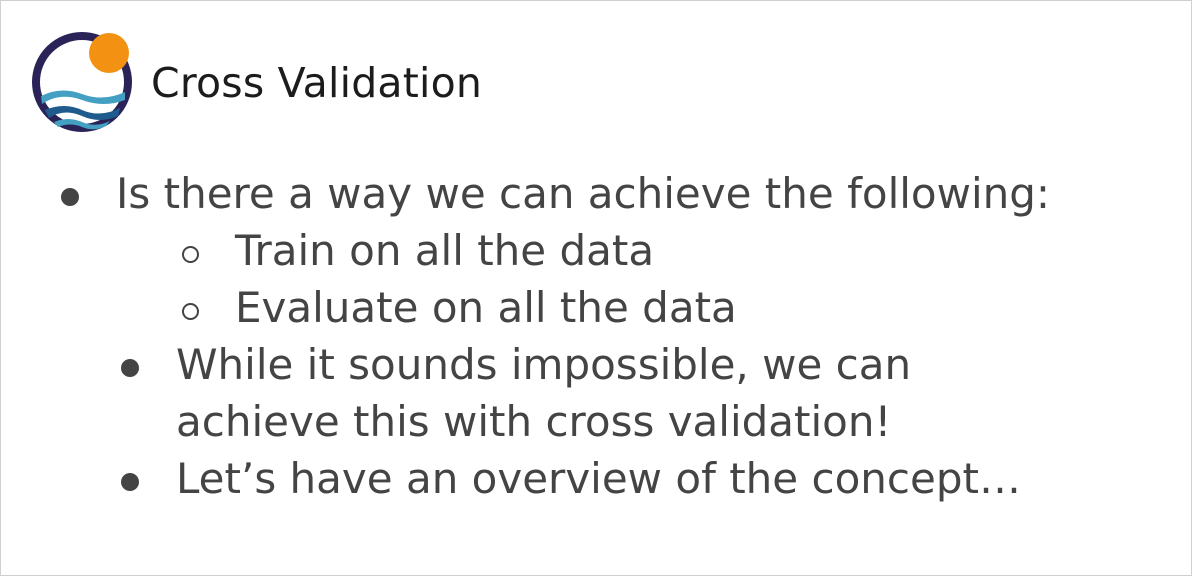 This screenshot has width=1192, height=576. I want to click on sub-bullet-text: Evaluate on all the data, so click(486, 307).